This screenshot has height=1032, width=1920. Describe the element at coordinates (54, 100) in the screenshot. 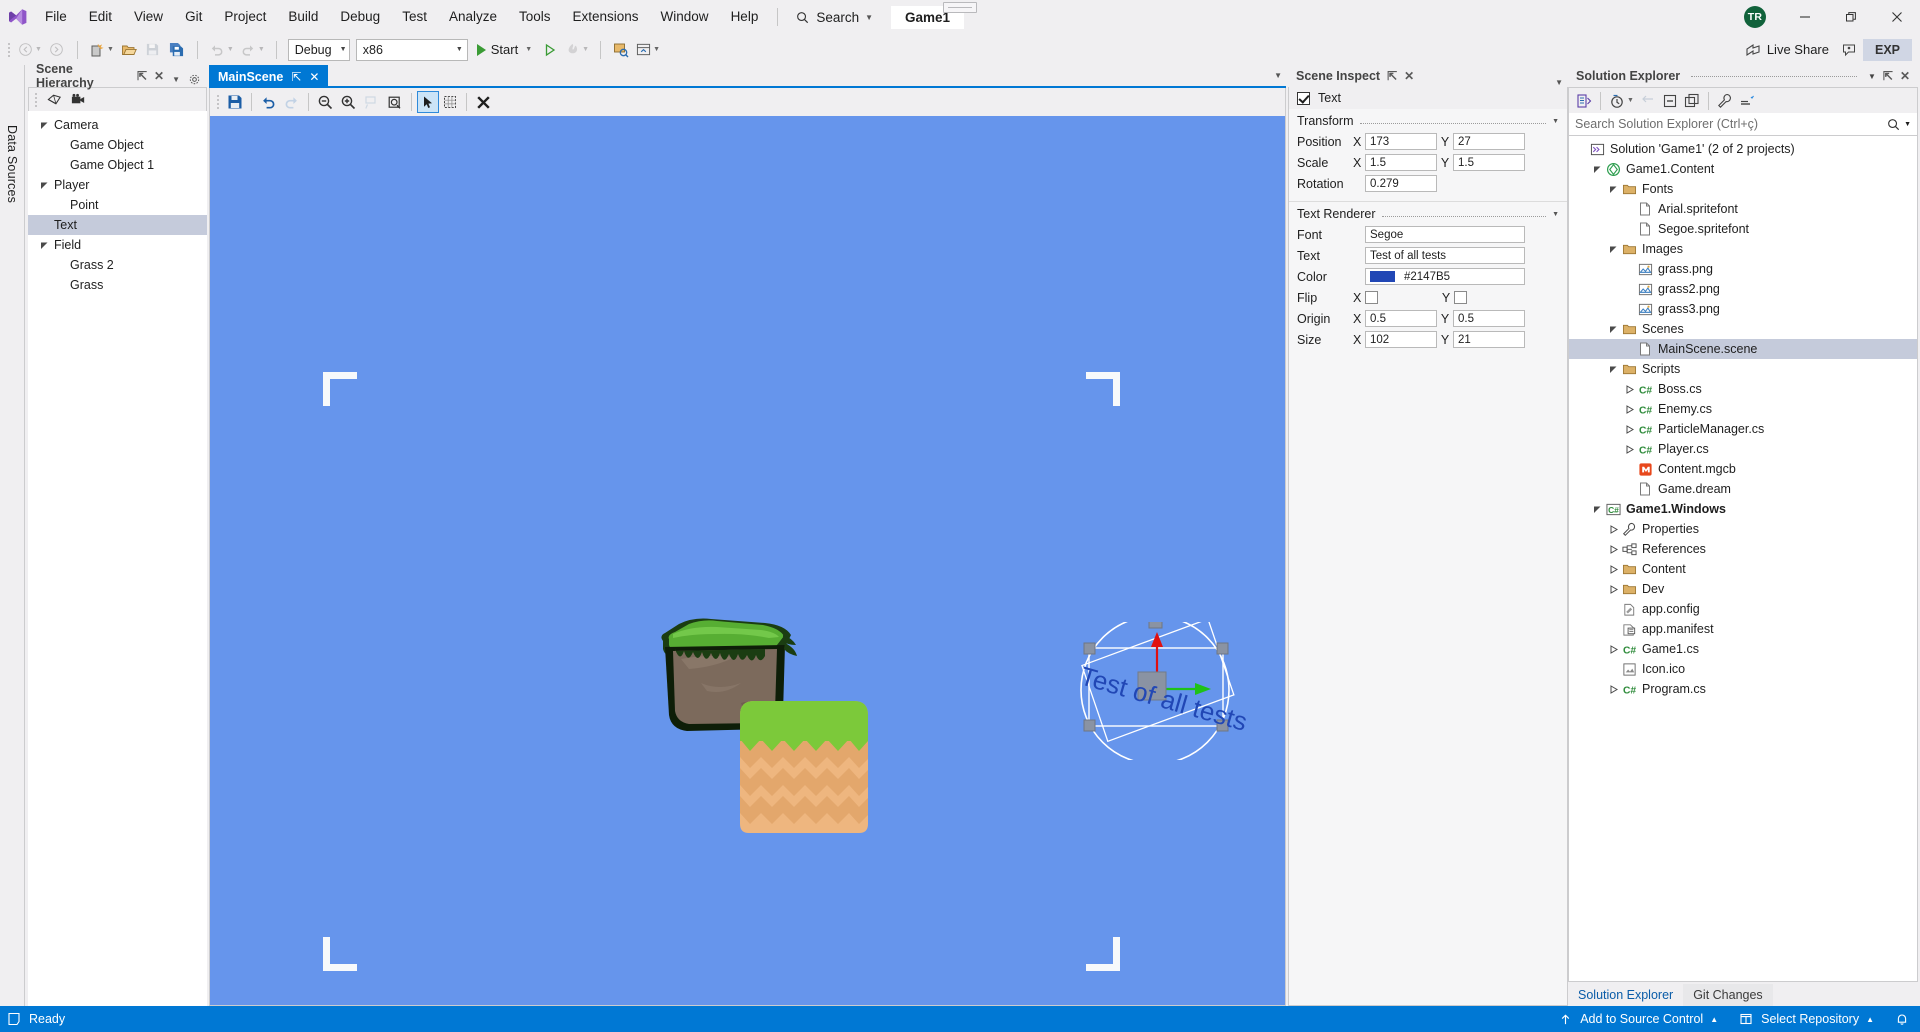

I see `scene-object-icon` at that location.